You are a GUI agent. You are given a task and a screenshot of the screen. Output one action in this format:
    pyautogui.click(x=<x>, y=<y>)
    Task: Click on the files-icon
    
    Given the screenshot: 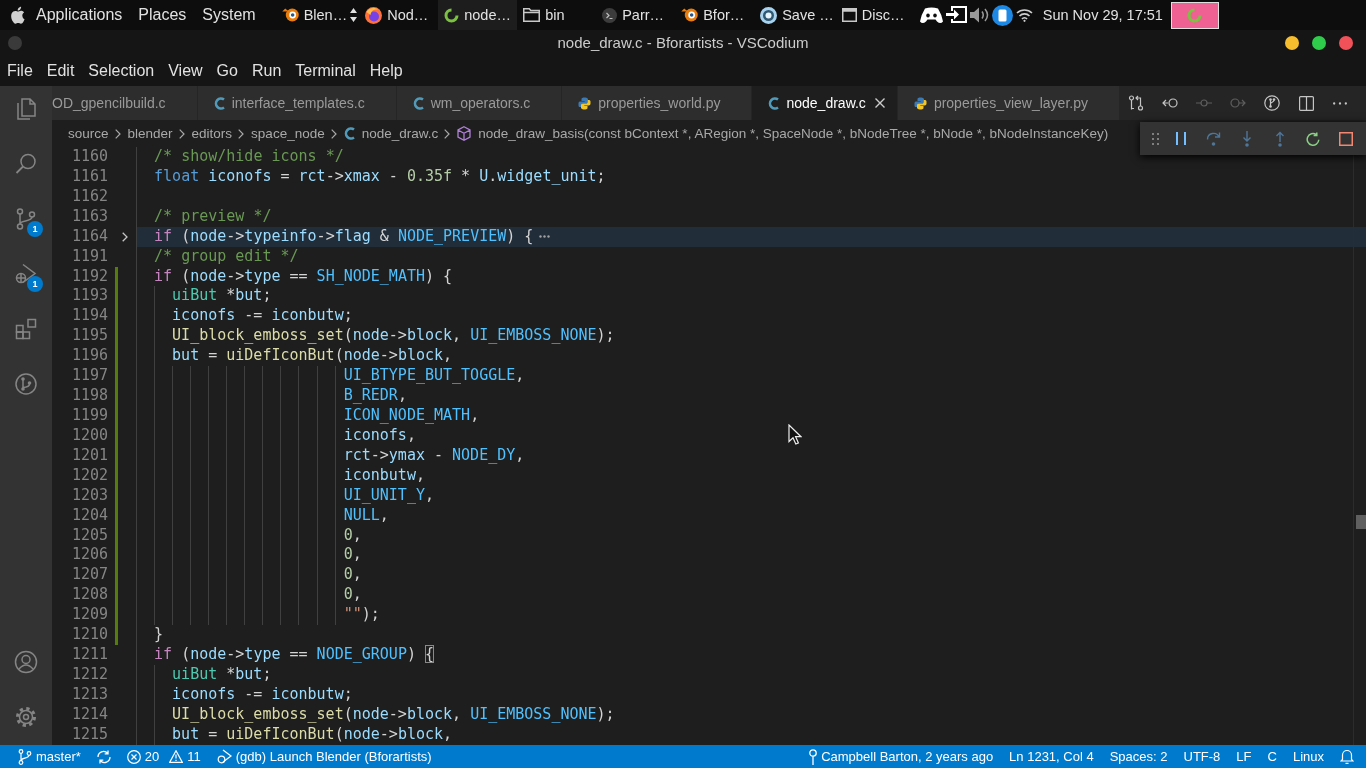 What is the action you would take?
    pyautogui.click(x=26, y=109)
    